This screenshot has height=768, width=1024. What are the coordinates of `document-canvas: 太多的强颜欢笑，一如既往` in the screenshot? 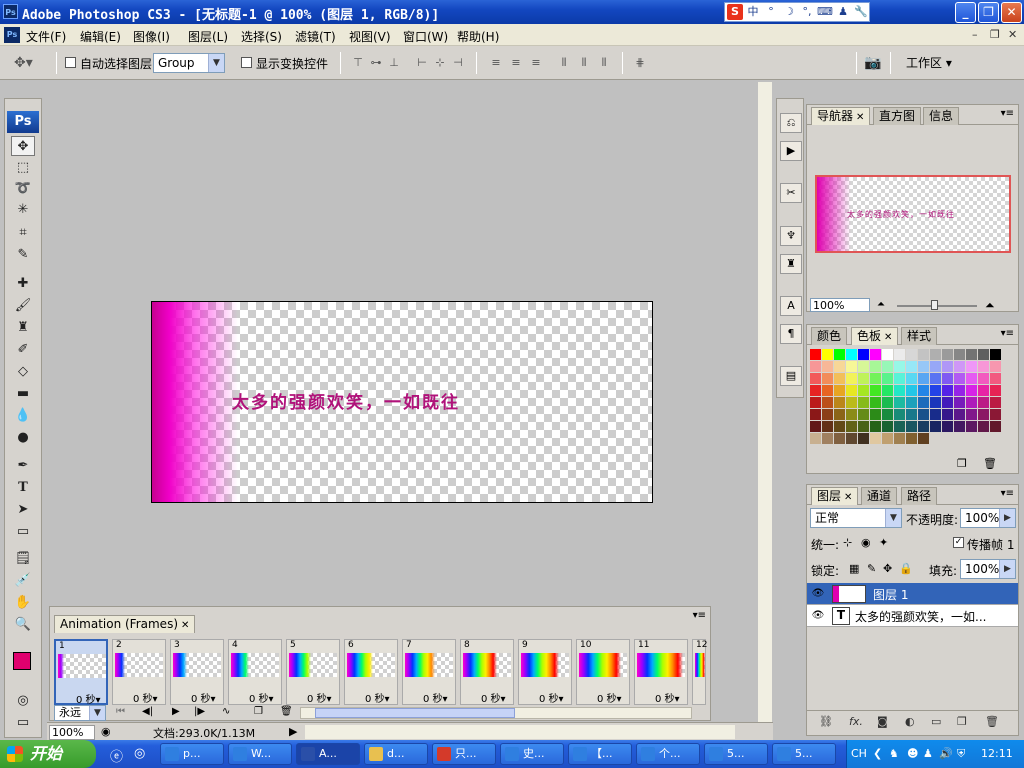 It's located at (402, 402).